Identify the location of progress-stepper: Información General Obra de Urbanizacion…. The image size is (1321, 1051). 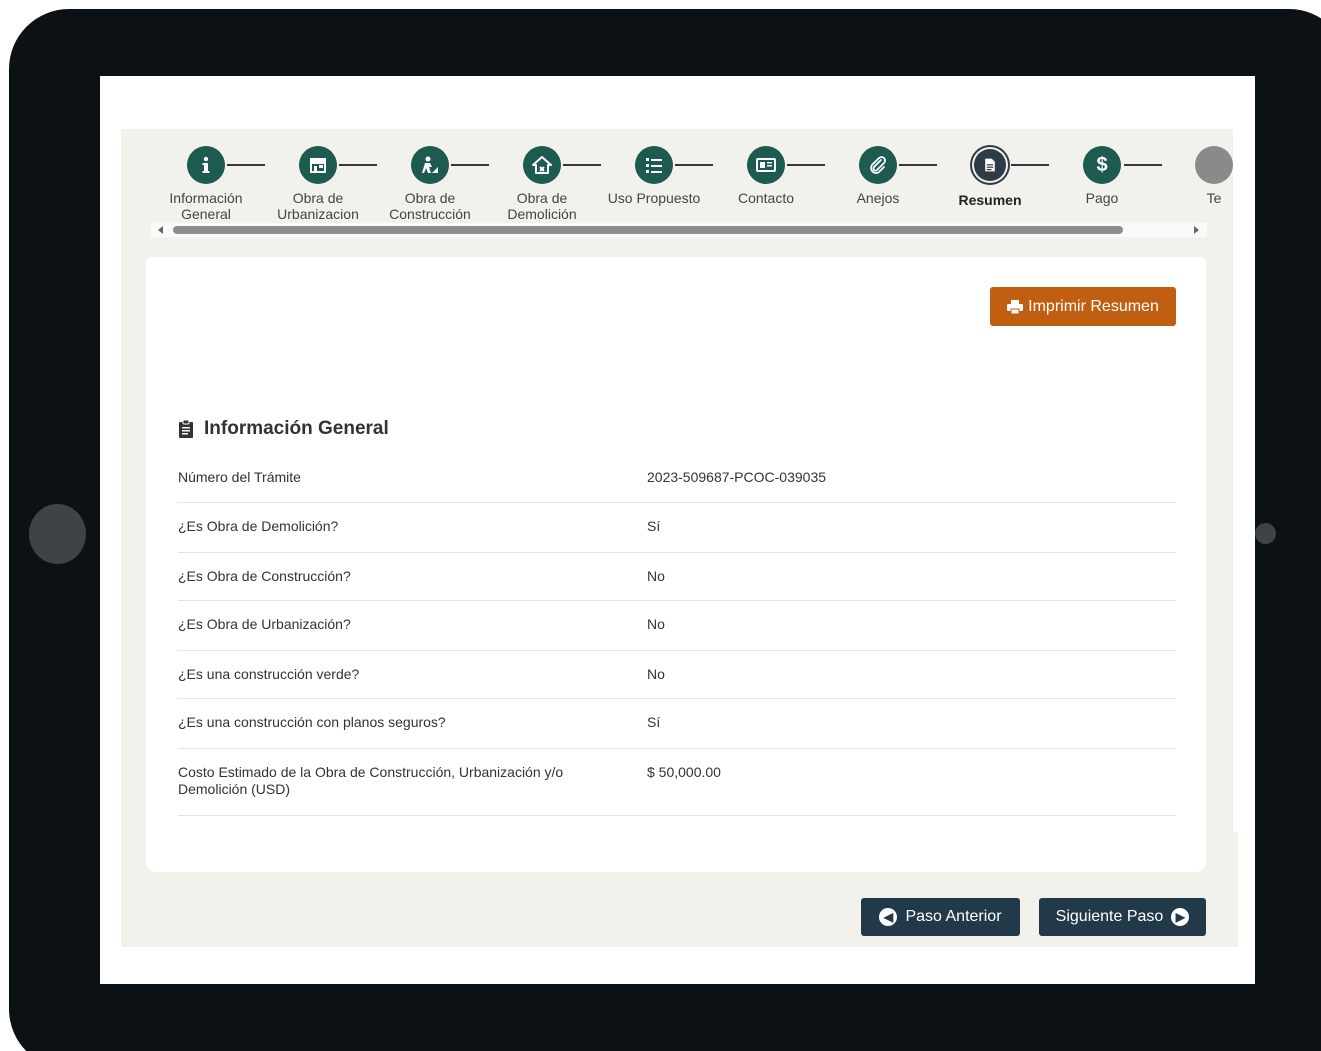
(677, 183).